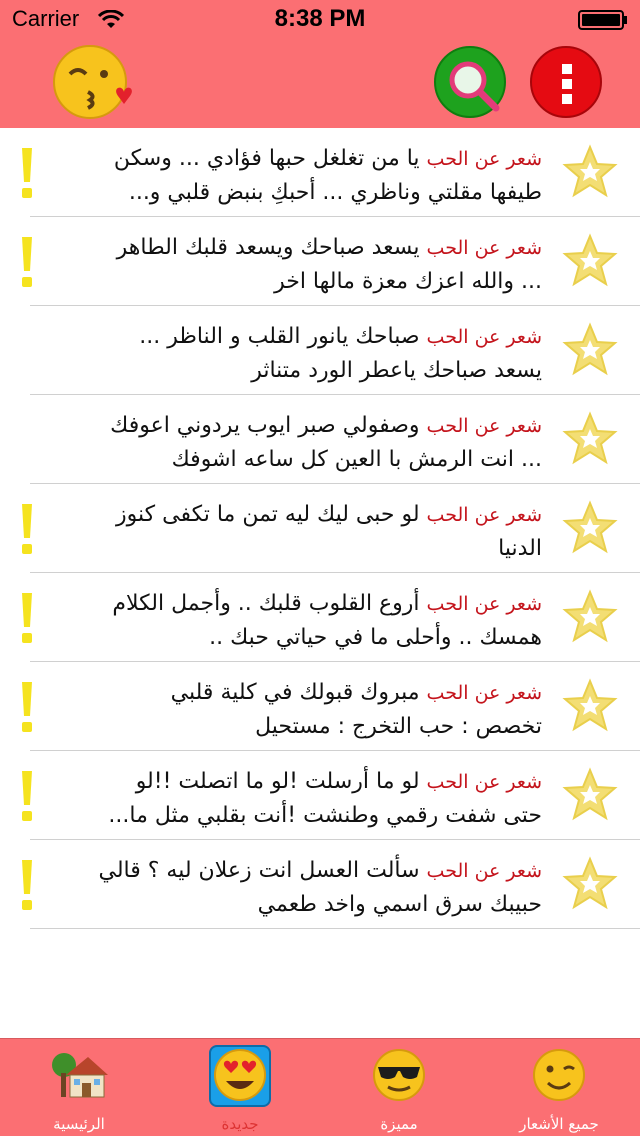 The height and width of the screenshot is (1136, 640). I want to click on poem-line-1: يا من تغلغل حبها فؤادي ... وسكن, so click(266, 158).